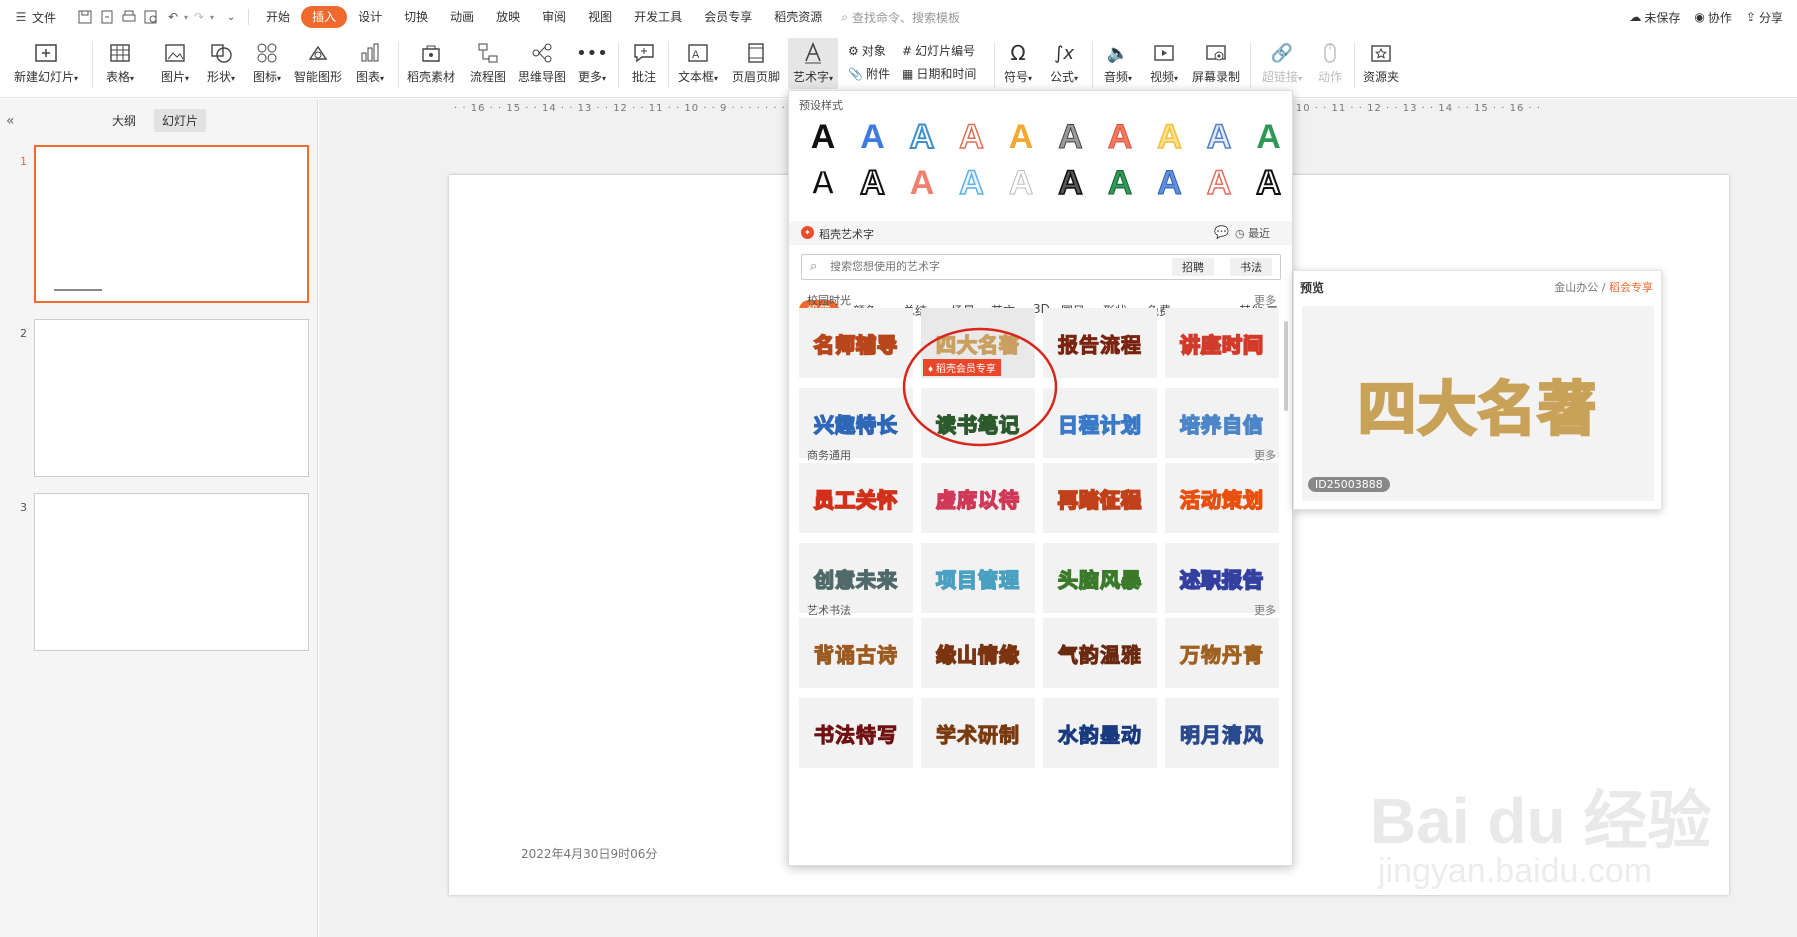 The height and width of the screenshot is (937, 1797). What do you see at coordinates (978, 578) in the screenshot?
I see `wordart-template-tile: 项目管理` at bounding box center [978, 578].